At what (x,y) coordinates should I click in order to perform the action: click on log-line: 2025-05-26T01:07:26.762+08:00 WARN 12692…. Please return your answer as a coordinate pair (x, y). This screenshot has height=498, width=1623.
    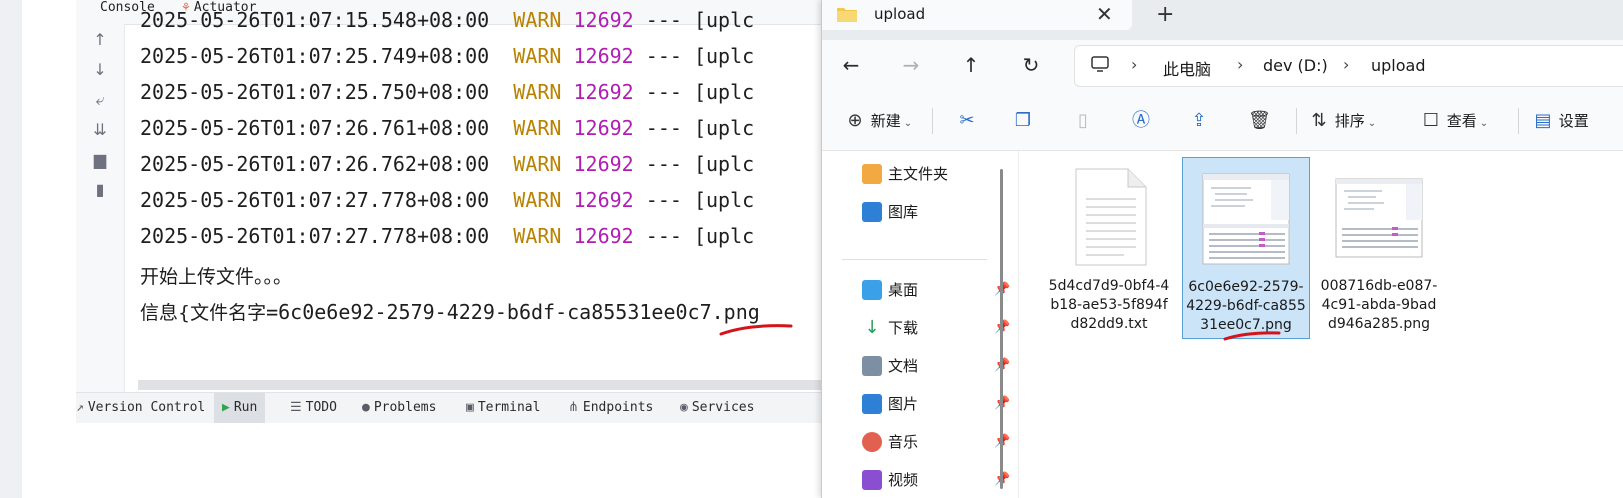
    Looking at the image, I should click on (447, 164).